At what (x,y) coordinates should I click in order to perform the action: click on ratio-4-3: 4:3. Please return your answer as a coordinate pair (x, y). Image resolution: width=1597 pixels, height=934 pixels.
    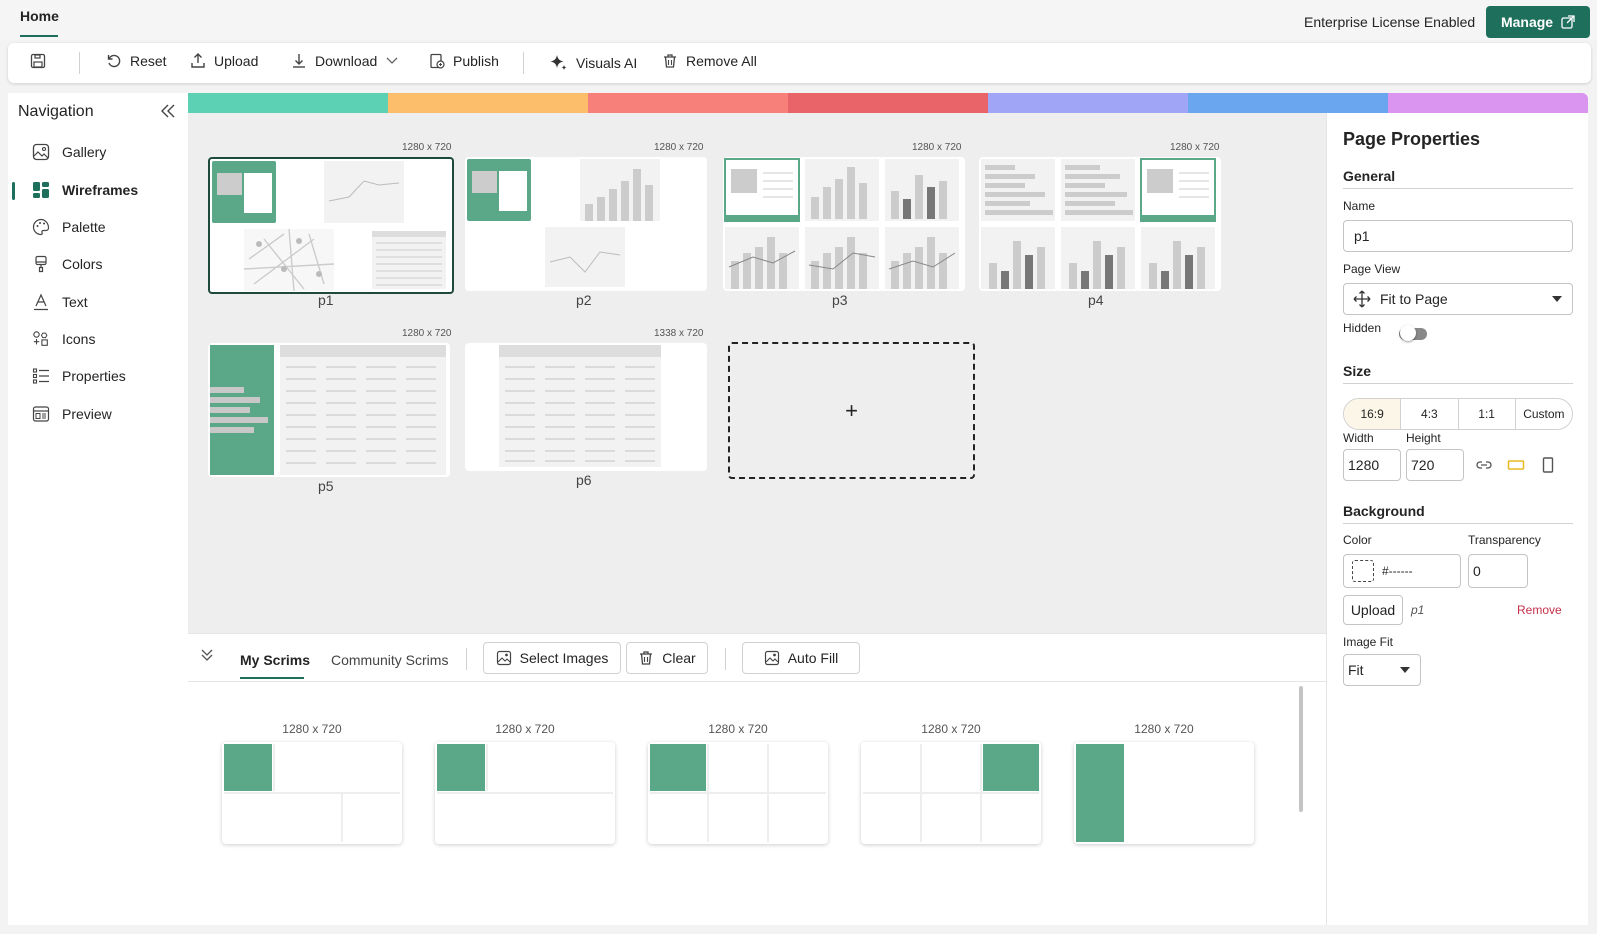
    Looking at the image, I should click on (1430, 414).